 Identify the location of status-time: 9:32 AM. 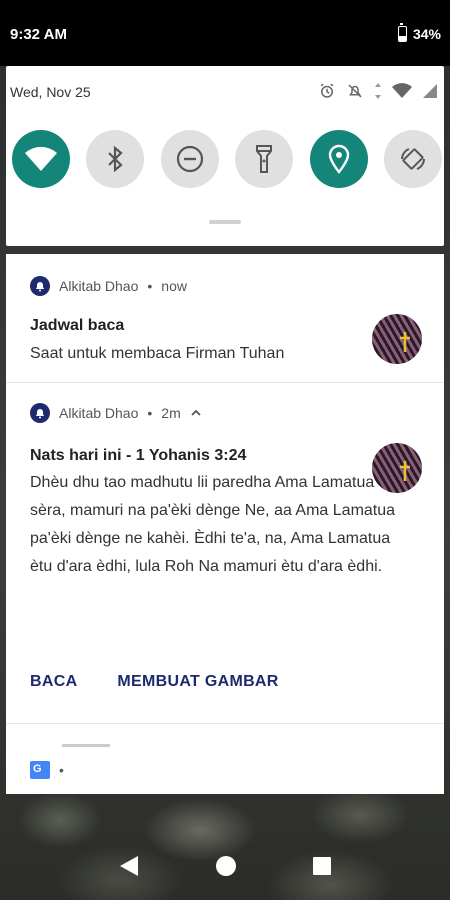
(38, 34).